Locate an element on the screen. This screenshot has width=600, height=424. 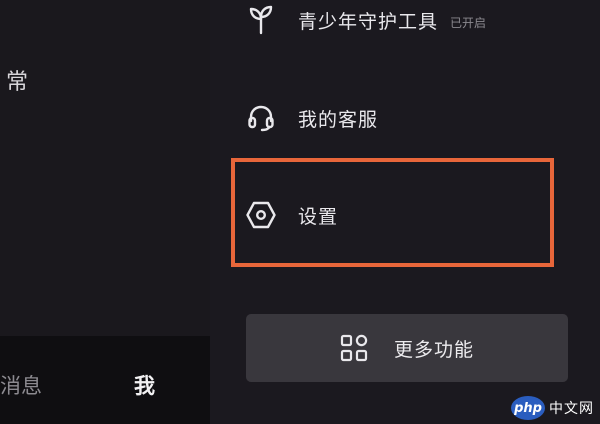
watermark-text: 中文网 is located at coordinates (571, 409).